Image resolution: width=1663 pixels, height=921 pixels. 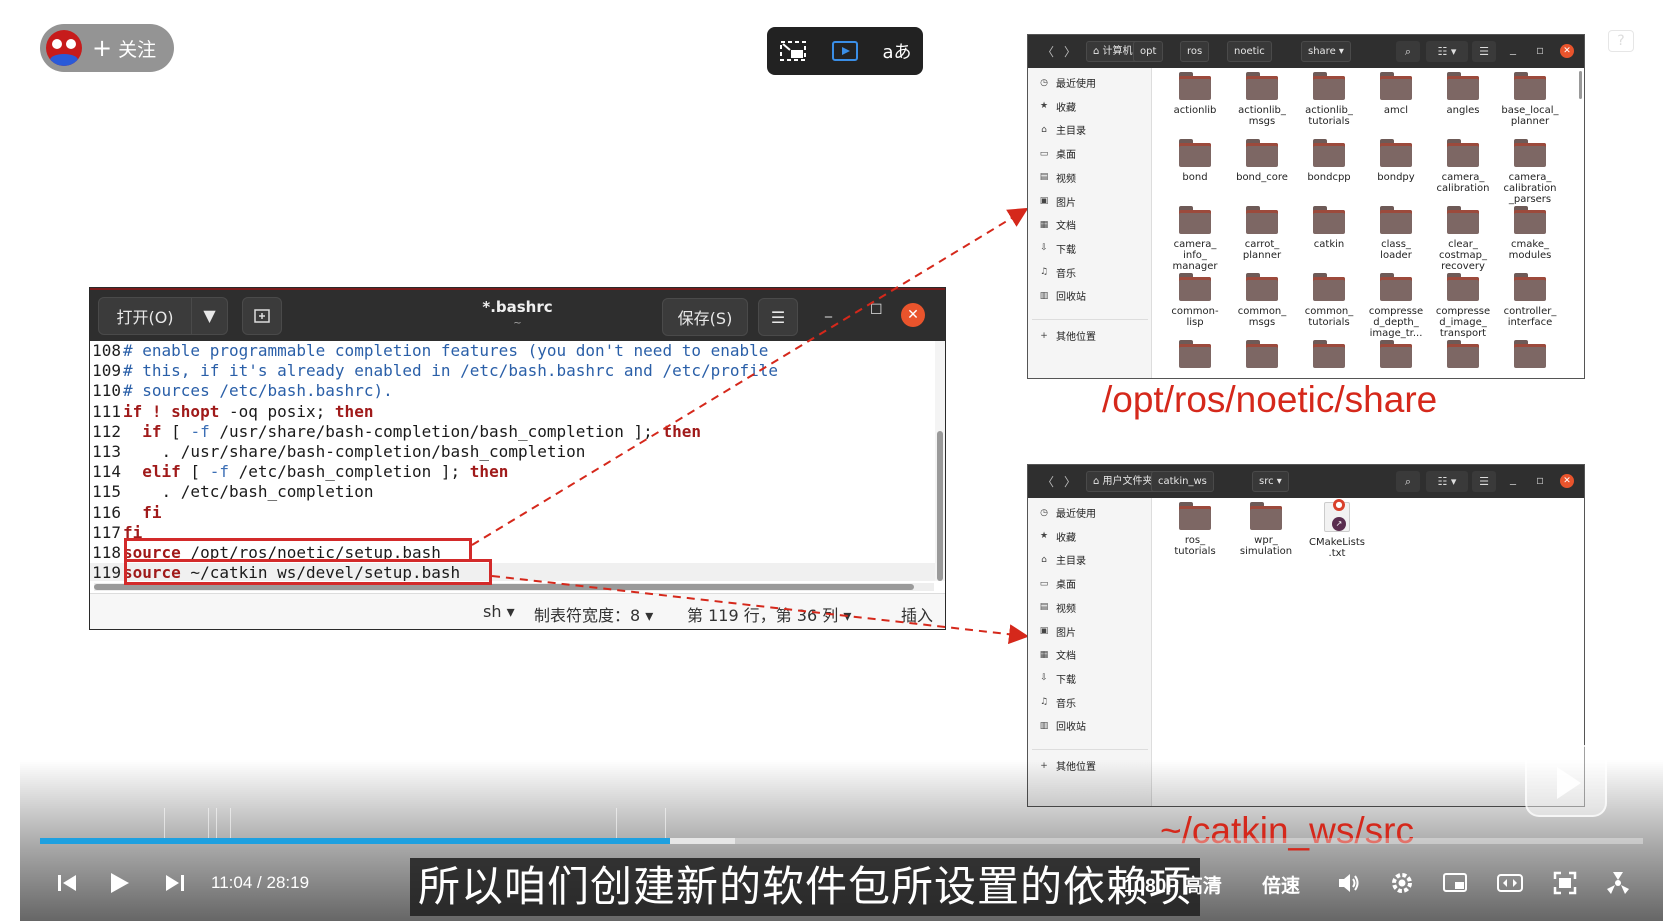 I want to click on folder-item: bondpy, so click(x=1396, y=161).